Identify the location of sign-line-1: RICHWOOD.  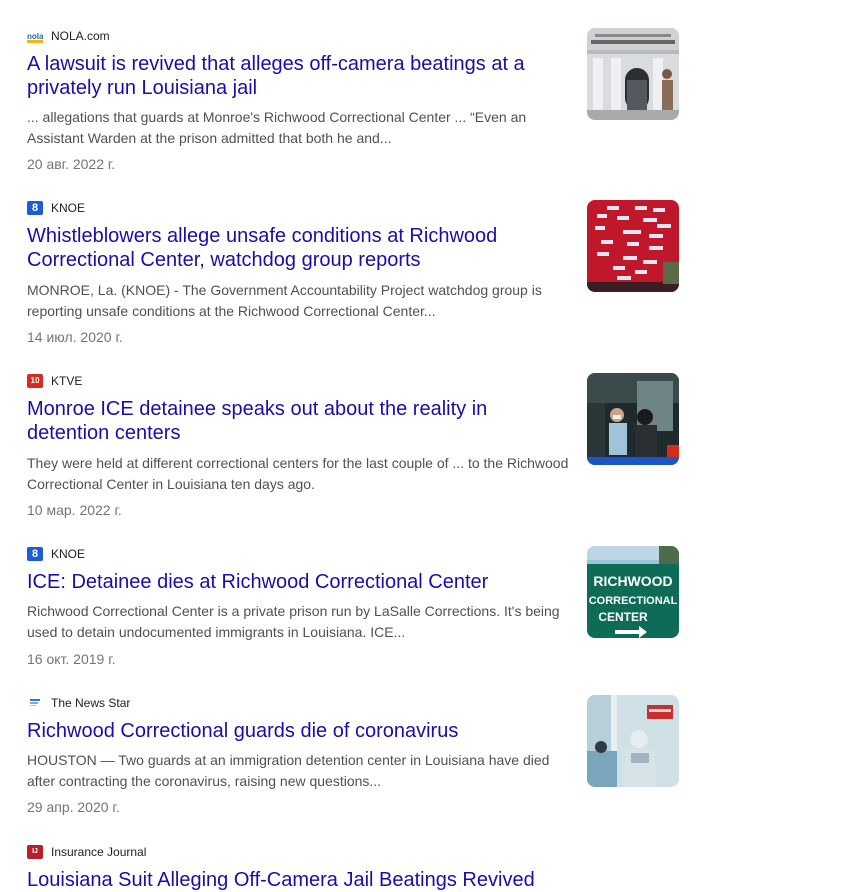
(632, 581).